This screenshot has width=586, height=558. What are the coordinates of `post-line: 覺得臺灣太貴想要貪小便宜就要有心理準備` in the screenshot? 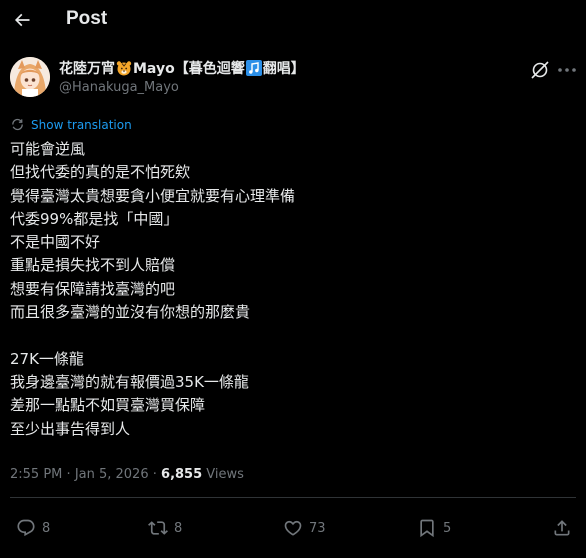 It's located at (153, 195).